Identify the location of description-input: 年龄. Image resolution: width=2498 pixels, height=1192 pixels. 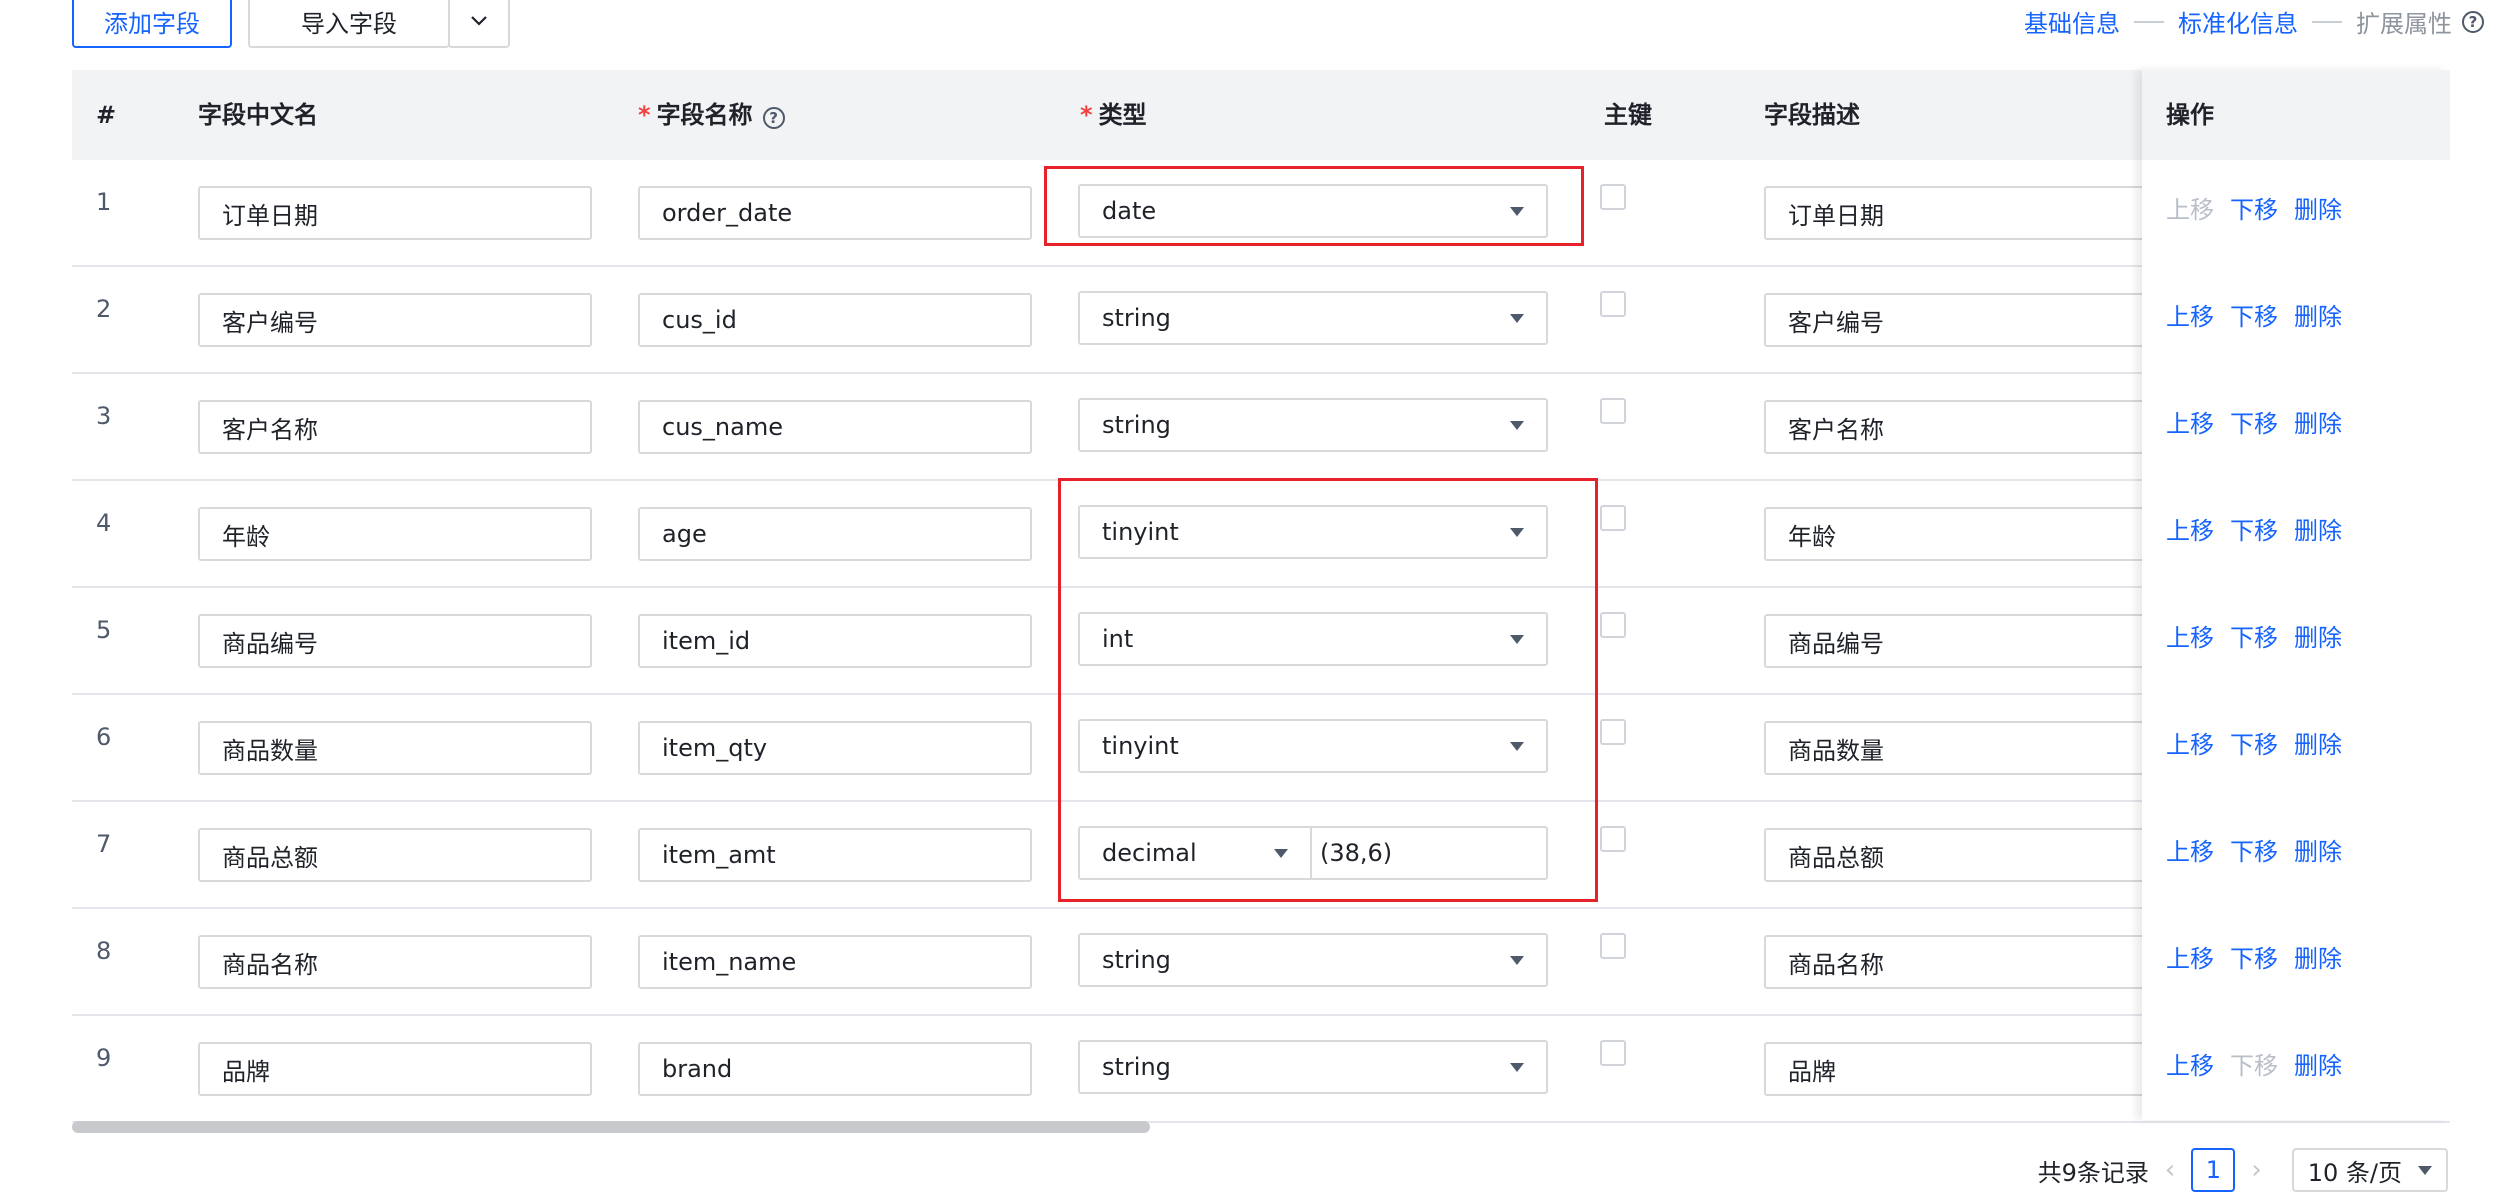
(1974, 534).